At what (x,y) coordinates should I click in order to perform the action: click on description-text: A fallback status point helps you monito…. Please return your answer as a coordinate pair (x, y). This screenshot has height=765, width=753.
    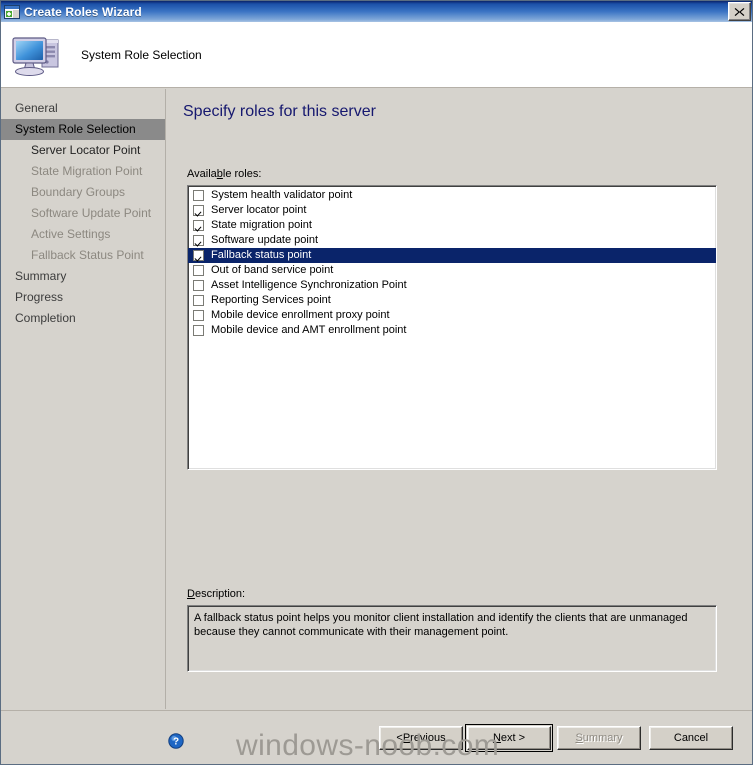
    Looking at the image, I should click on (441, 625).